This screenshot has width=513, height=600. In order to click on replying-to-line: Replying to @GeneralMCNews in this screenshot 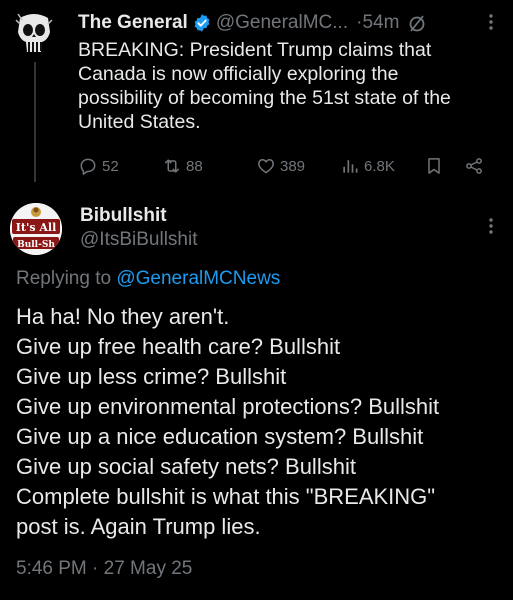, I will do `click(148, 279)`.